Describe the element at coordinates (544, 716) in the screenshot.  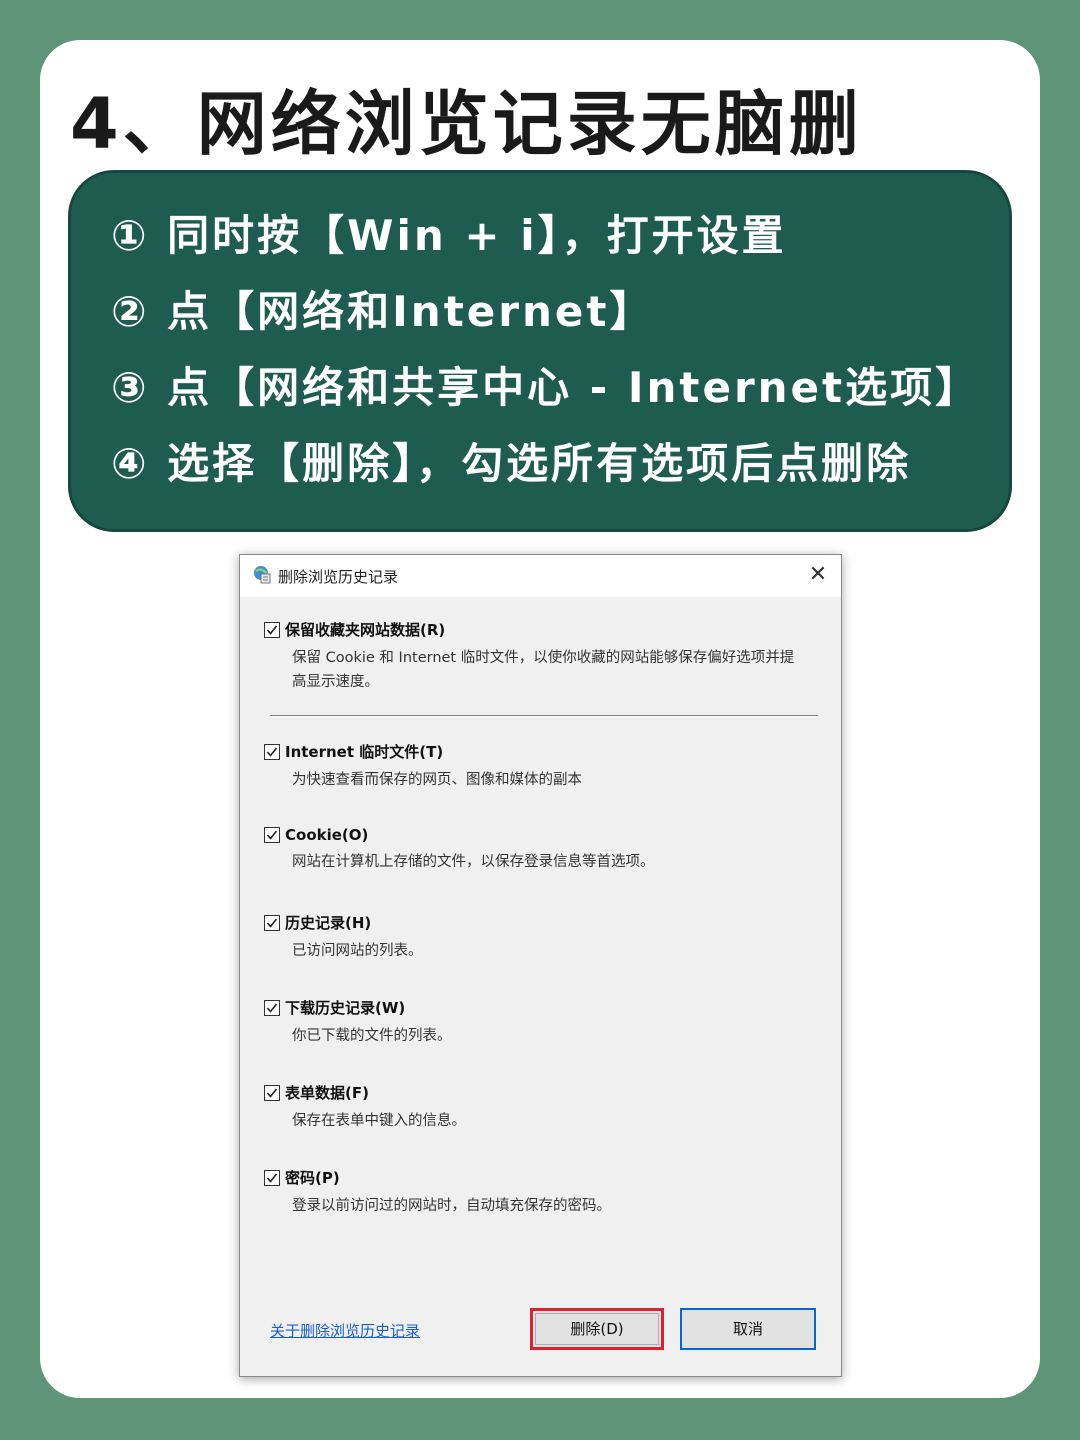
I see `separator` at that location.